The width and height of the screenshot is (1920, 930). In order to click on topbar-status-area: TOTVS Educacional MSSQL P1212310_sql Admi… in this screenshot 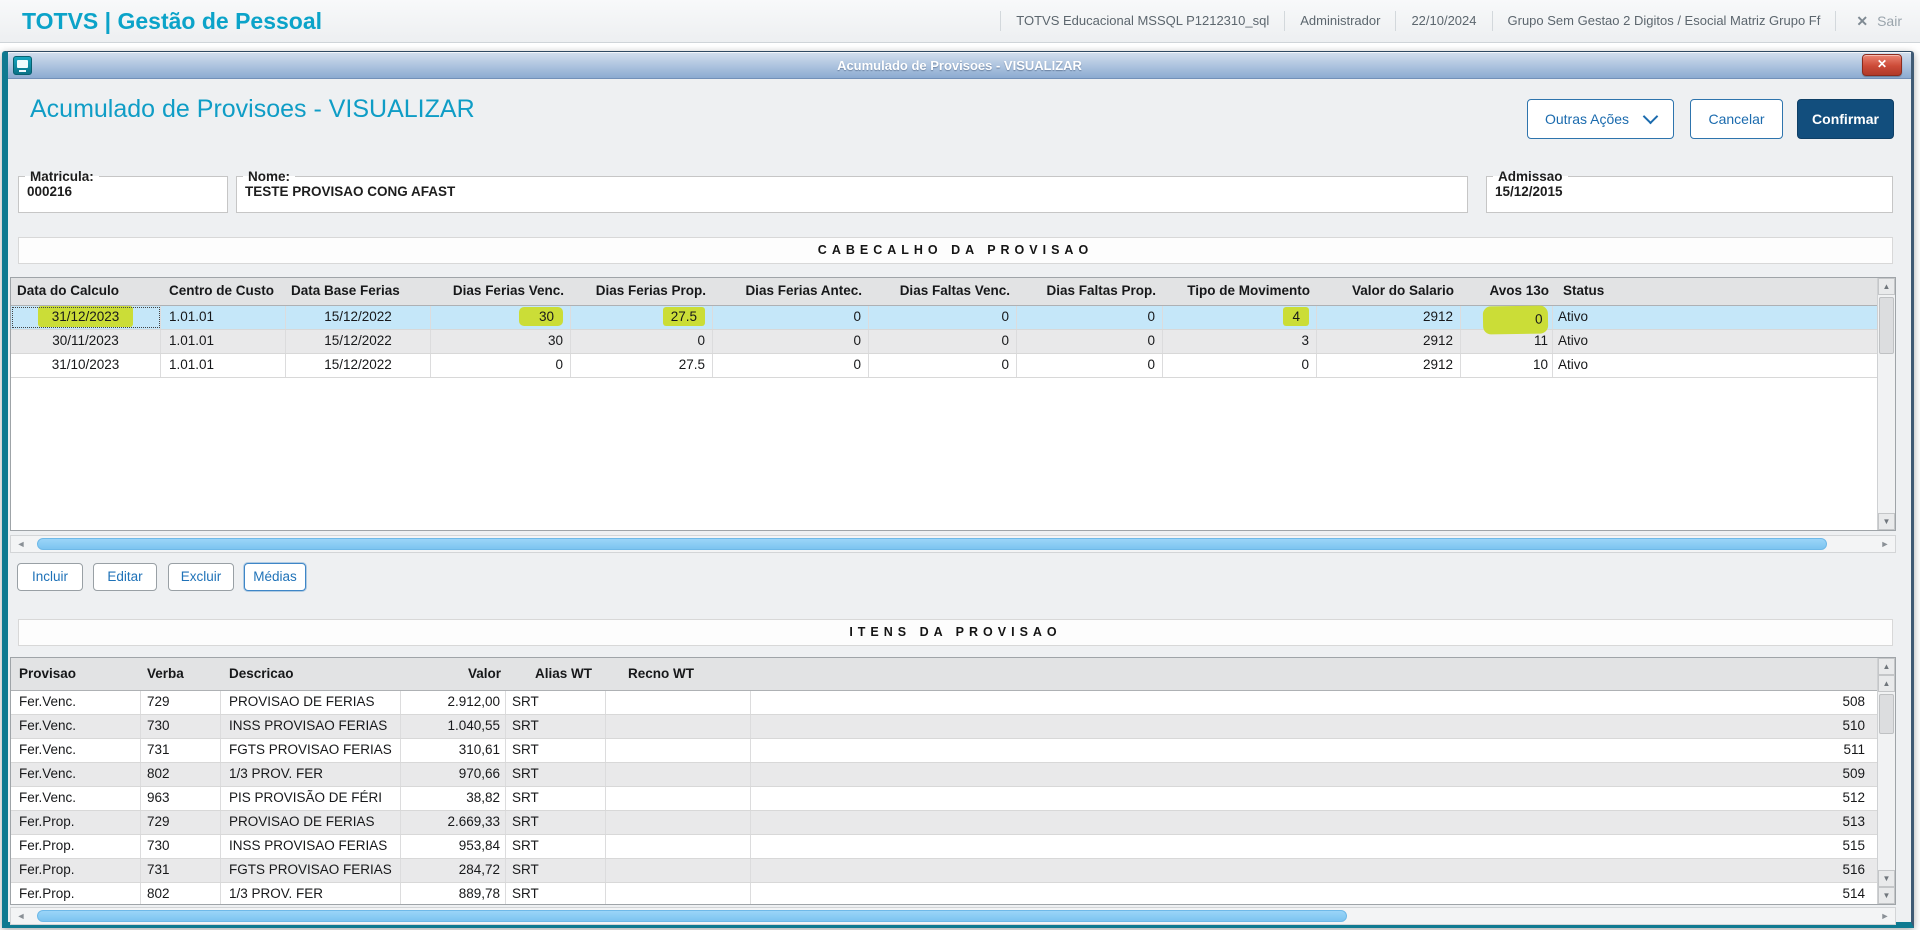, I will do `click(1460, 21)`.